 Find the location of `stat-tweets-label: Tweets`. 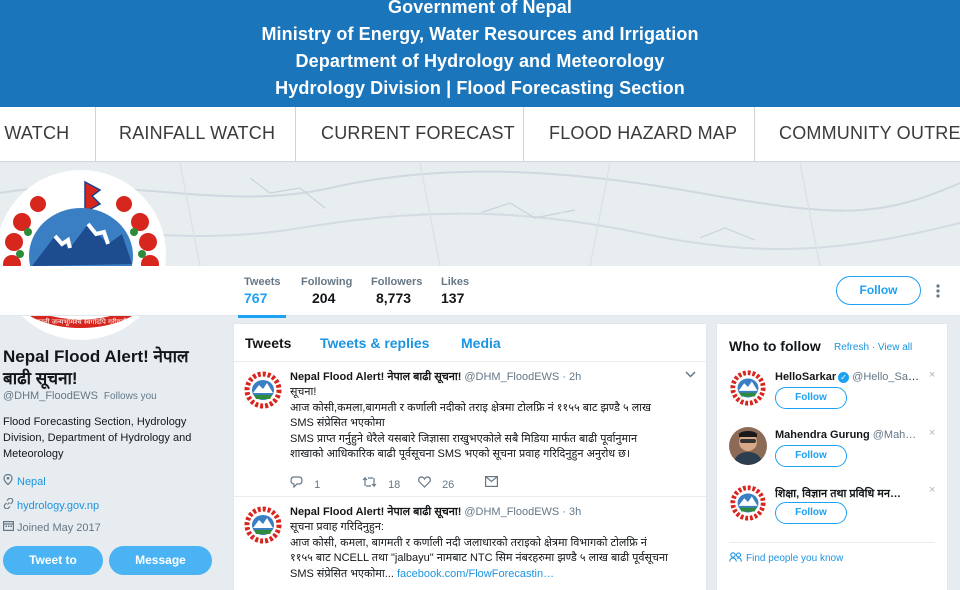

stat-tweets-label: Tweets is located at coordinates (262, 282).